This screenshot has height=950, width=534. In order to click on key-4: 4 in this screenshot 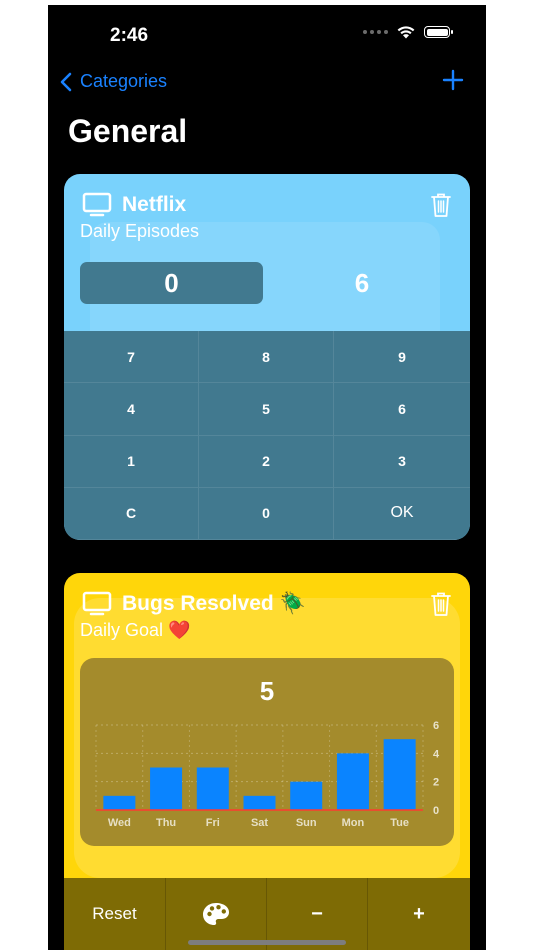, I will do `click(131, 409)`.